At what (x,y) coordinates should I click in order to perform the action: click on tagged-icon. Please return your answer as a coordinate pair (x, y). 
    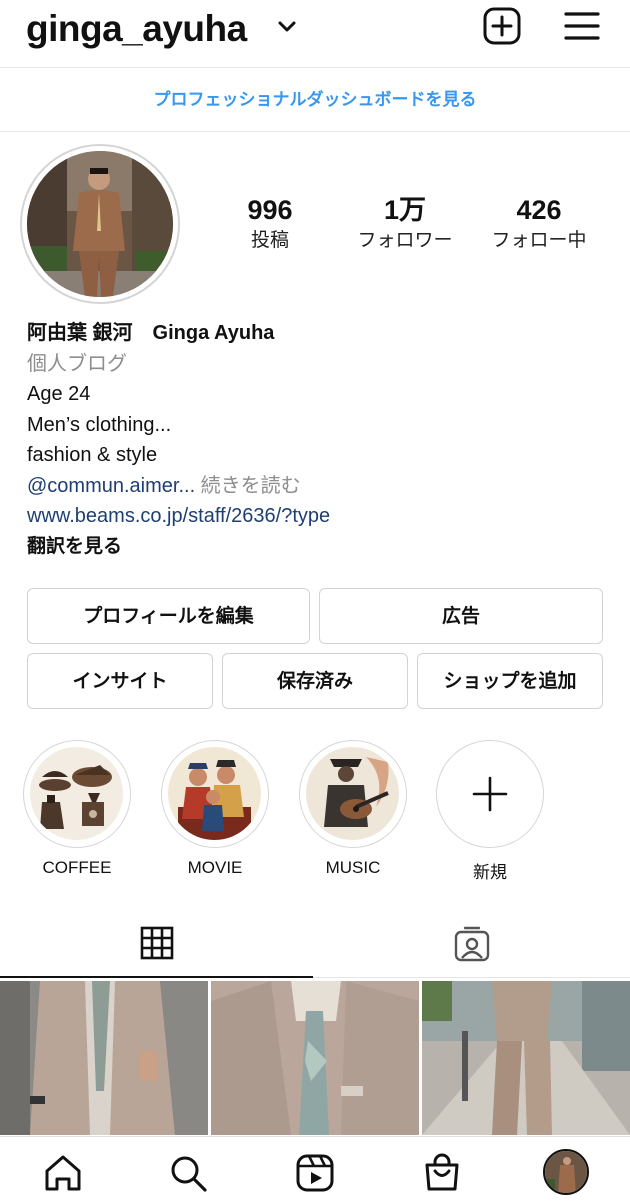
    Looking at the image, I should click on (472, 944).